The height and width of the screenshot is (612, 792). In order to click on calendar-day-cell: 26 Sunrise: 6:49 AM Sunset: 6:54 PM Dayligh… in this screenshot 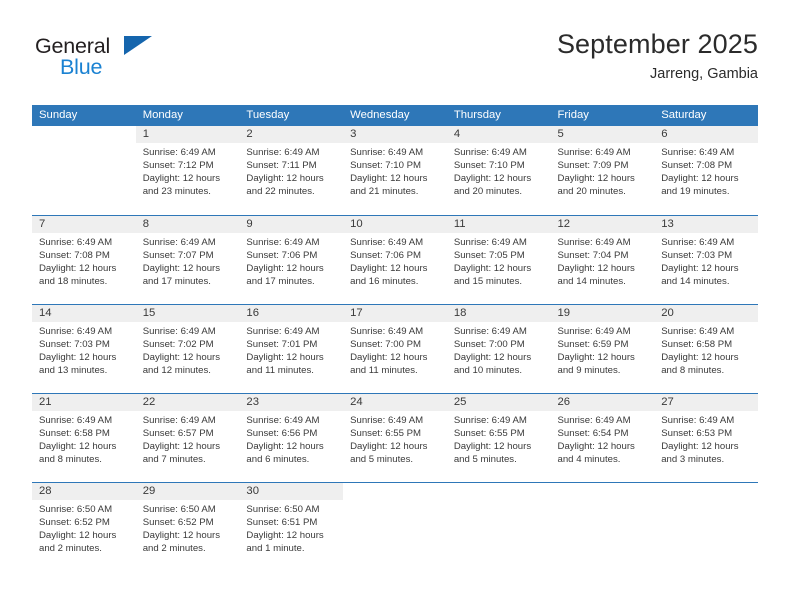, I will do `click(602, 437)`.